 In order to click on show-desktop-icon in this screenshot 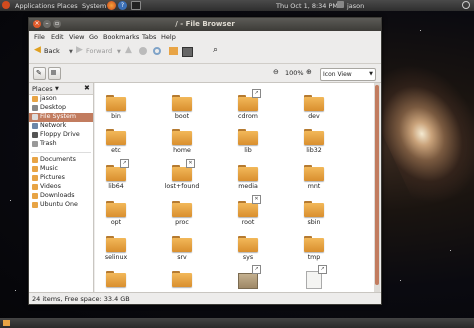, I will do `click(6, 323)`.